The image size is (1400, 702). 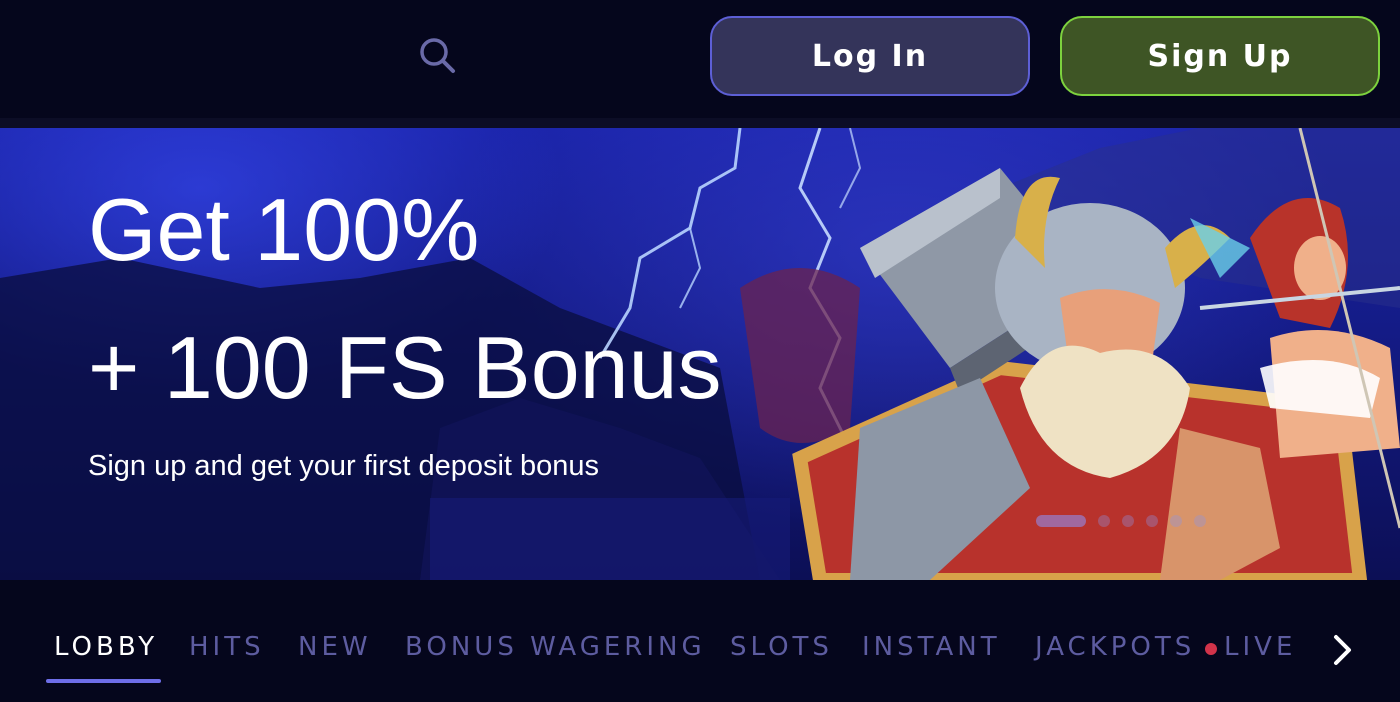 What do you see at coordinates (1260, 647) in the screenshot?
I see `nav-item-live: LIVE` at bounding box center [1260, 647].